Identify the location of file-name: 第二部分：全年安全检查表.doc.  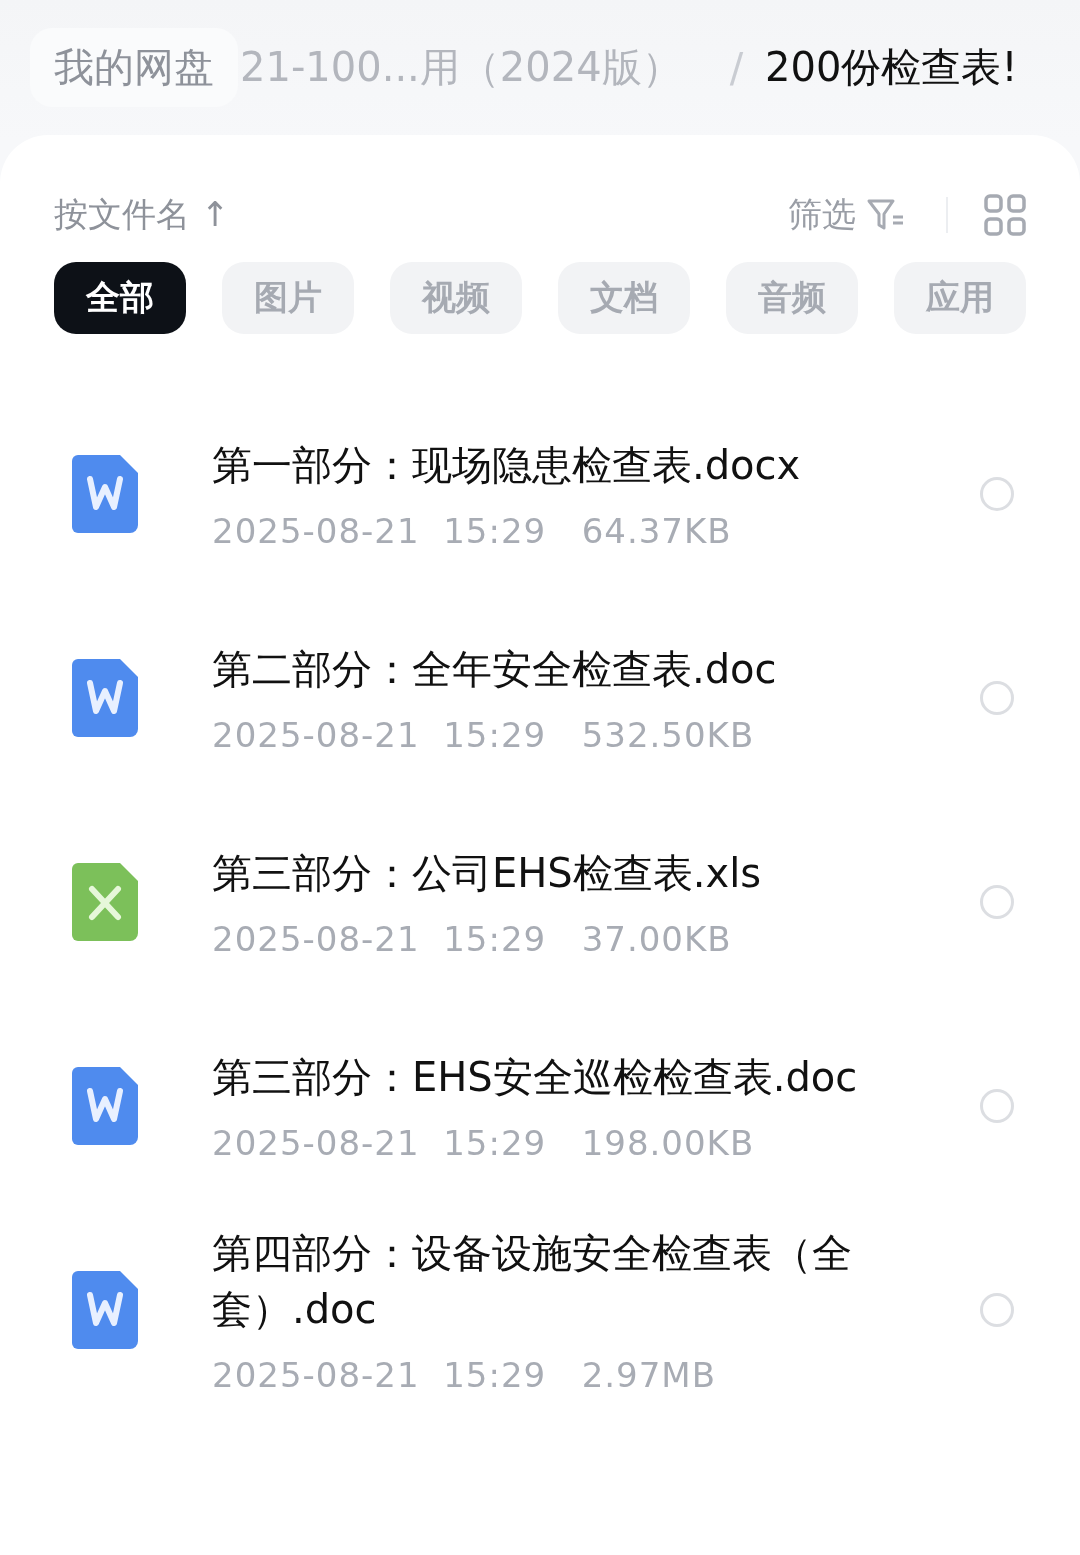
(557, 669).